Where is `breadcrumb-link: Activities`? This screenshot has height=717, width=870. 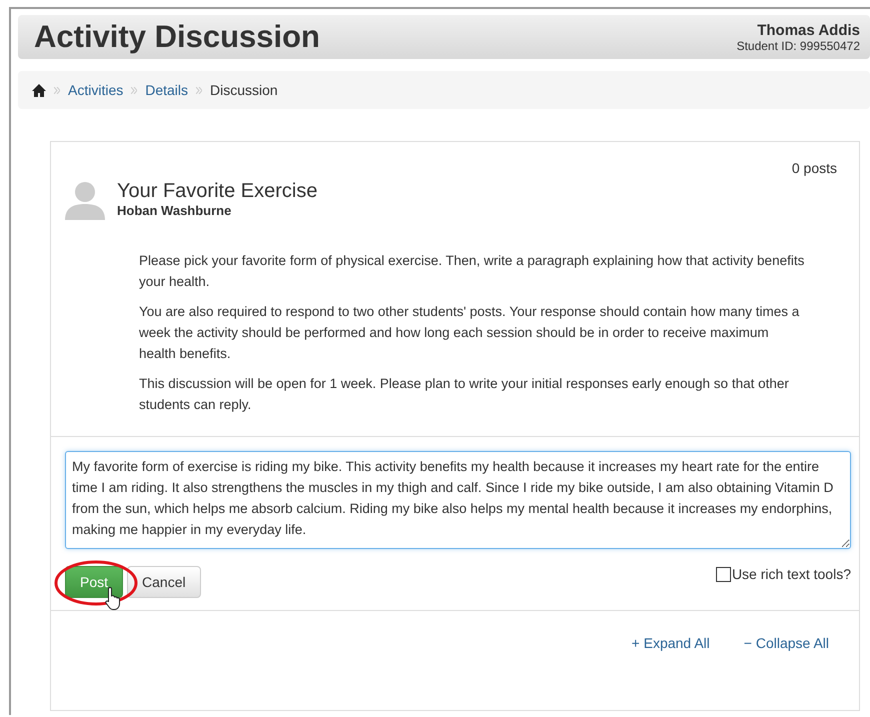
breadcrumb-link: Activities is located at coordinates (96, 90).